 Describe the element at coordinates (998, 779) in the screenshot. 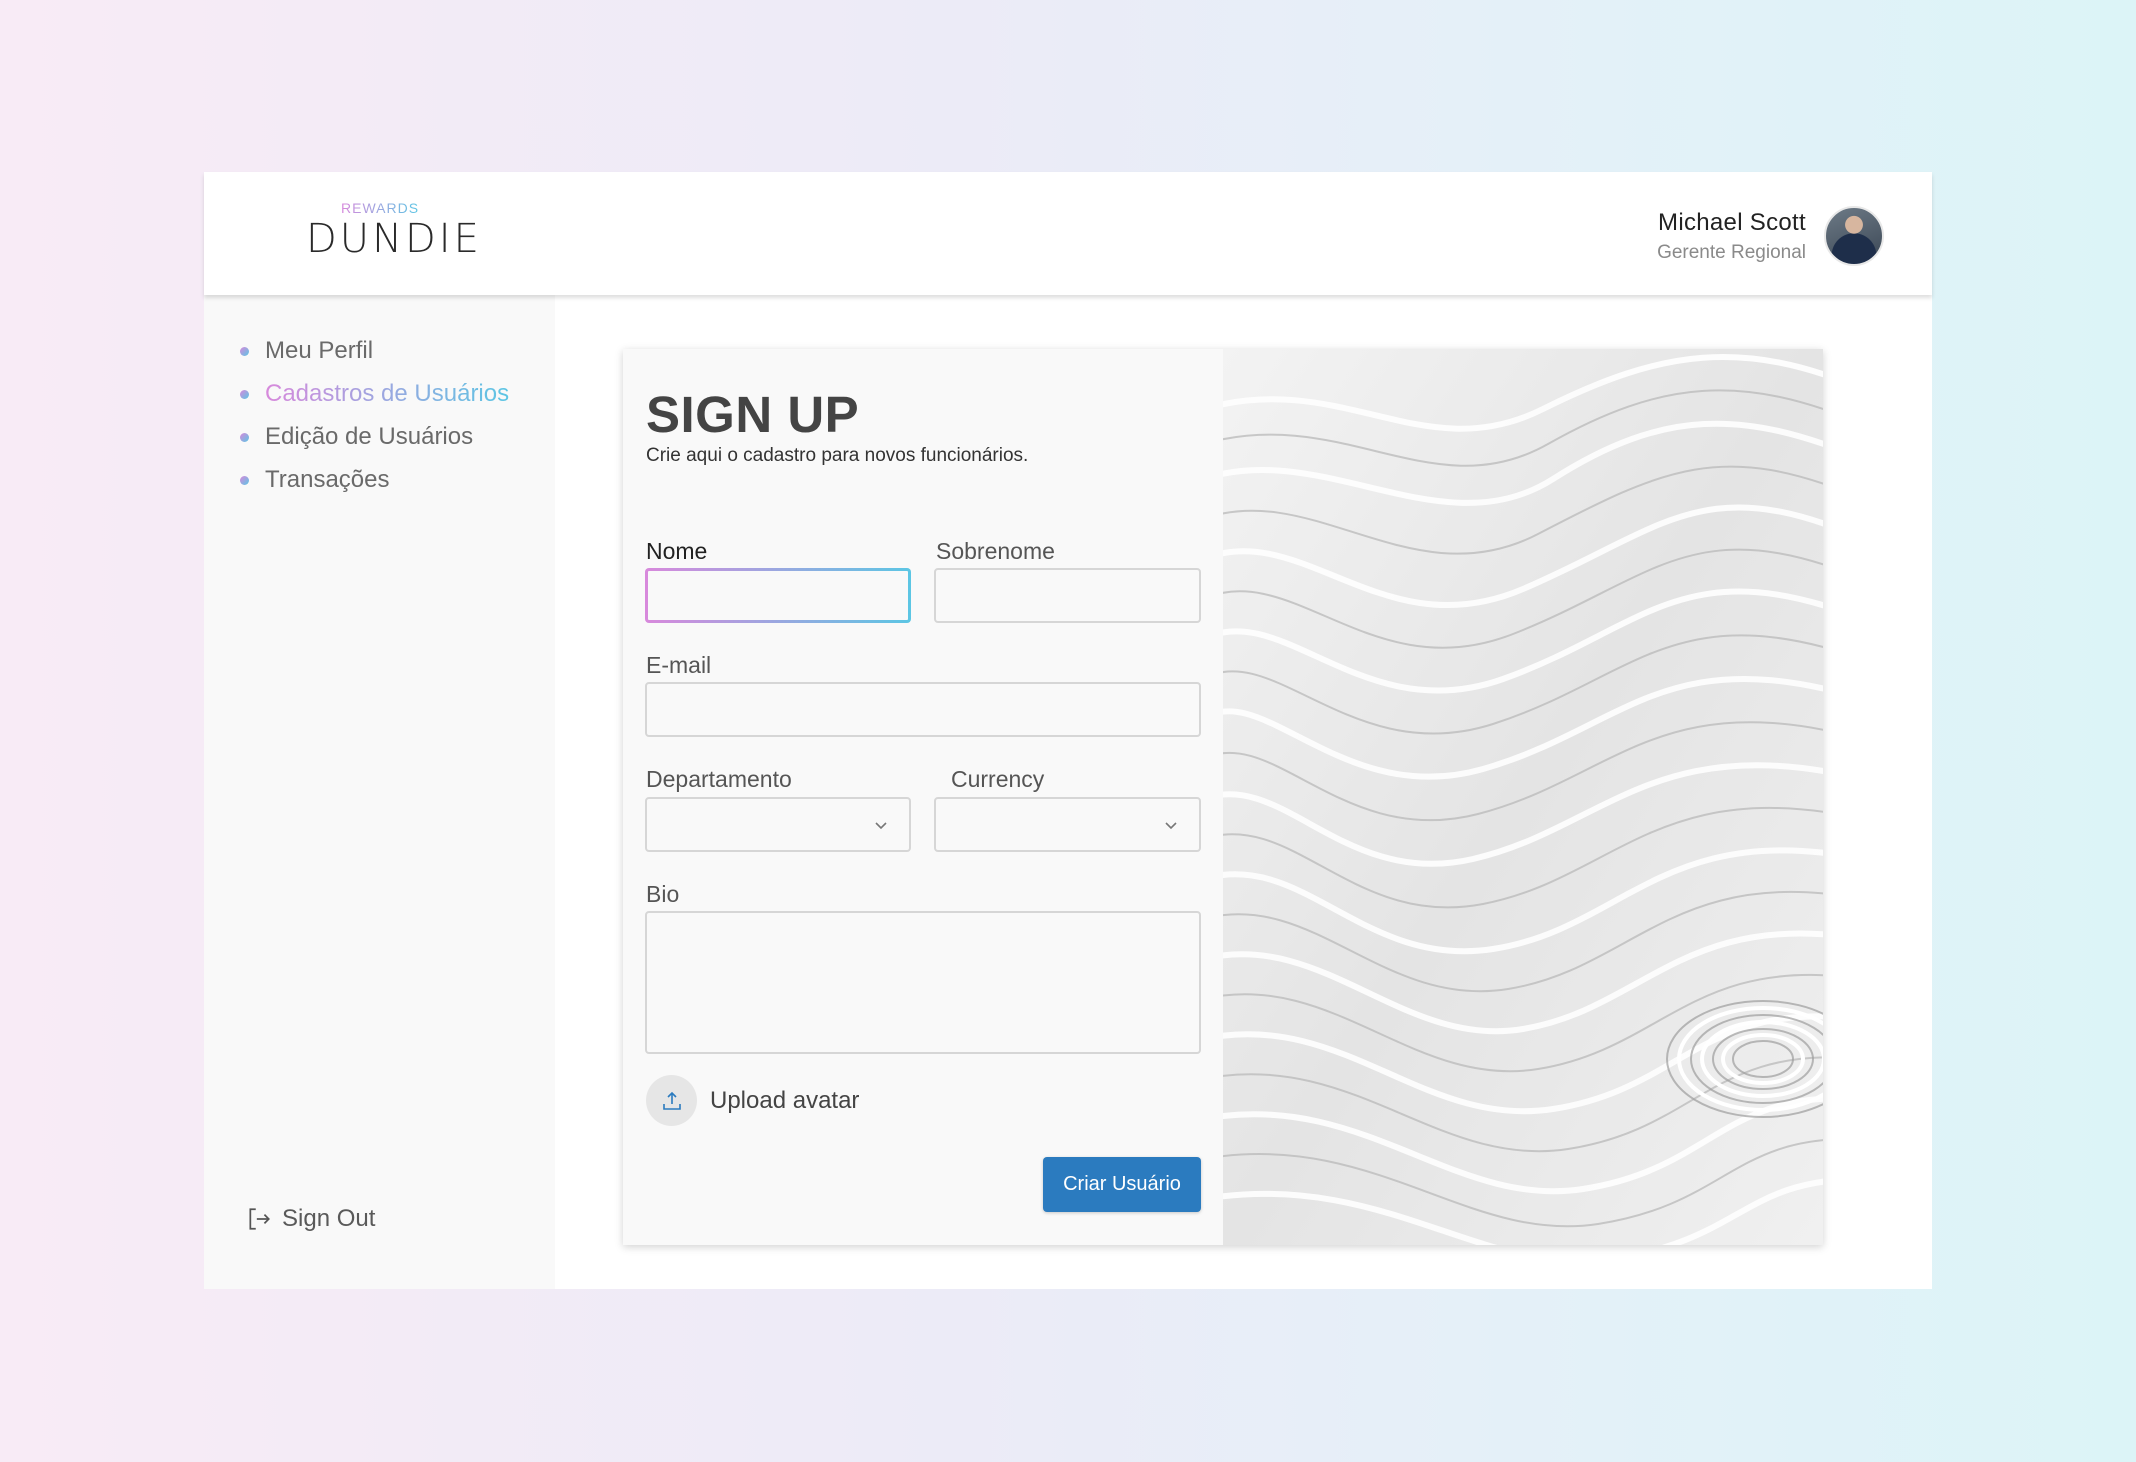

I see `currency-label: Currency` at that location.